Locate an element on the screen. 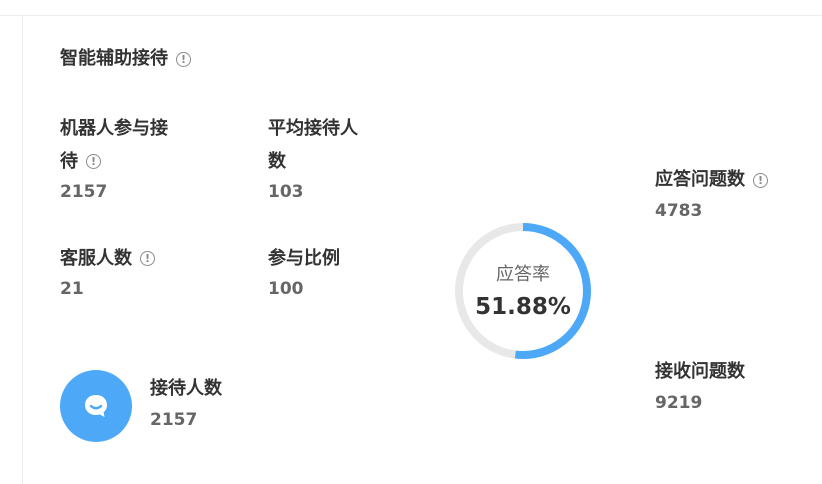  stat-label-cont: 待 is located at coordinates (69, 161).